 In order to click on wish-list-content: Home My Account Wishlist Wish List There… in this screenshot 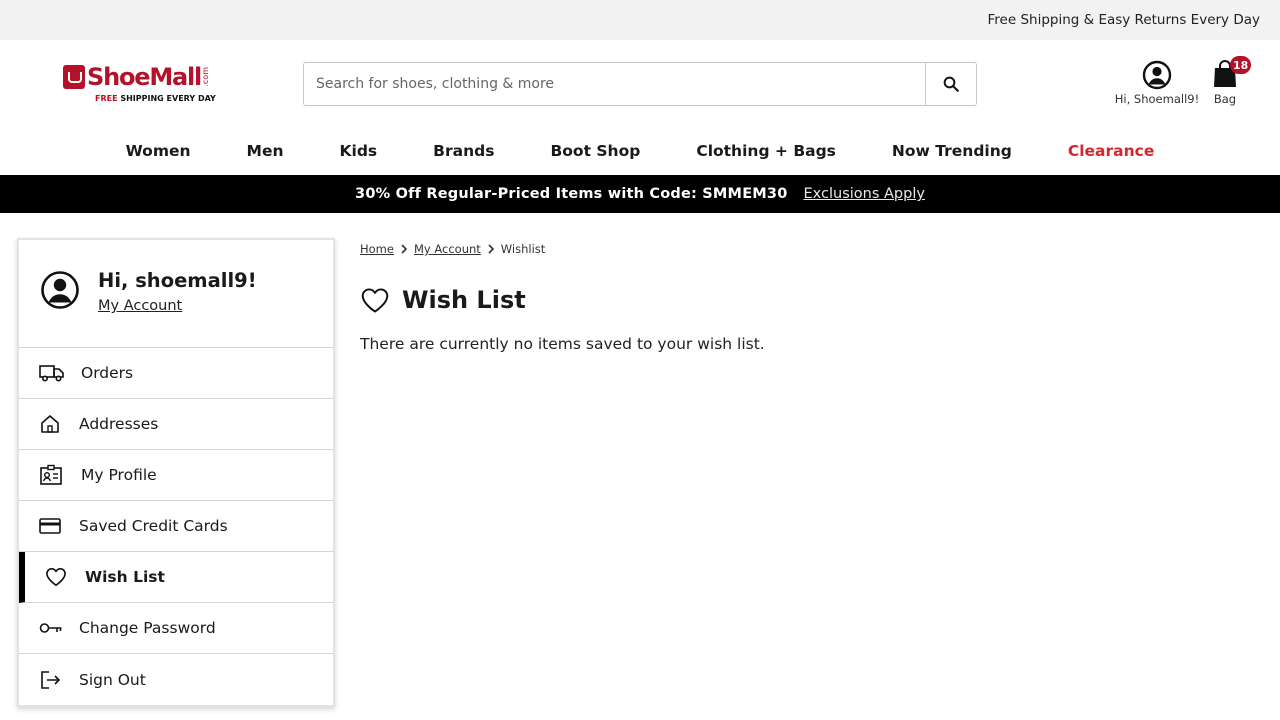, I will do `click(562, 297)`.